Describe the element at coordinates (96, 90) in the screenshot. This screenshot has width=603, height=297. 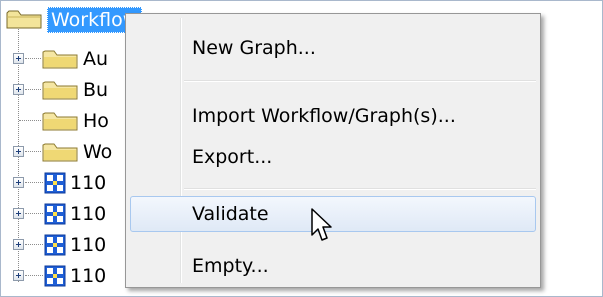
I see `tree-item-label: Bu` at that location.